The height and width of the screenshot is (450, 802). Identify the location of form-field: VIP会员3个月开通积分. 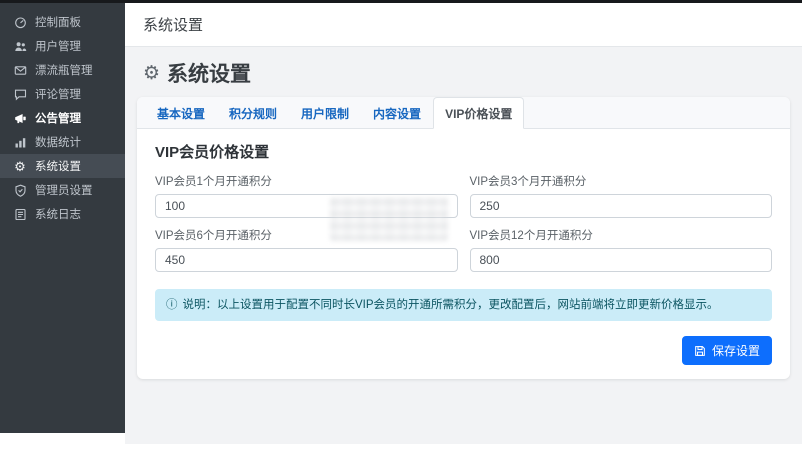
(620, 195).